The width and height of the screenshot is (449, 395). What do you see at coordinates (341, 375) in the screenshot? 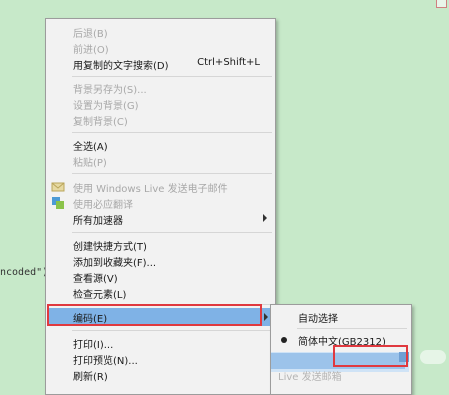
I see `submenu-item-faint: Live 发送邮箱` at bounding box center [341, 375].